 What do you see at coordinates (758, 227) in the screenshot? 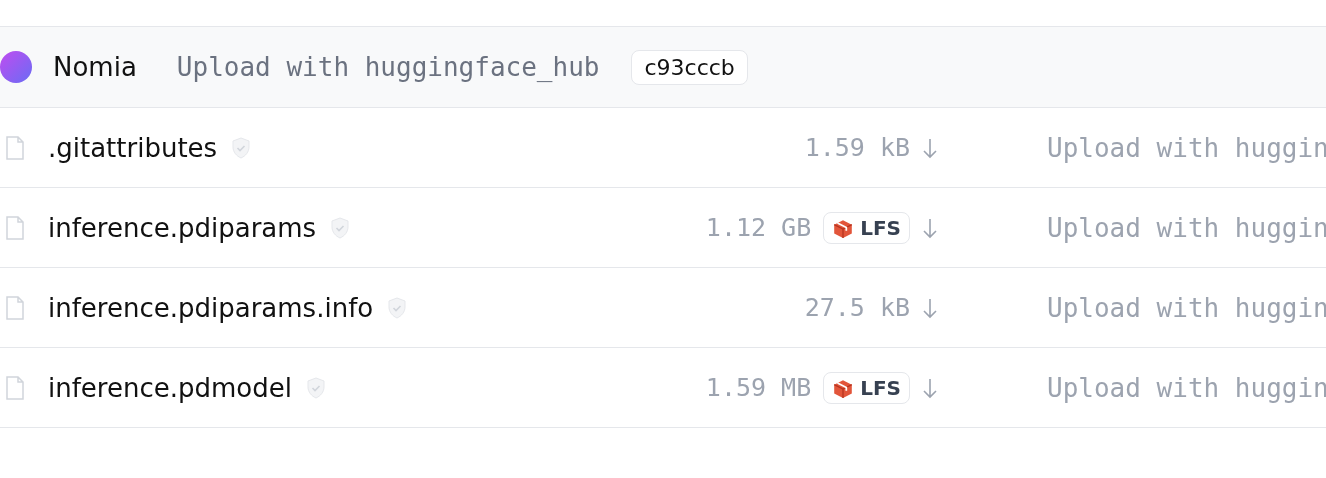
I see `file-size: 1.12 GB` at bounding box center [758, 227].